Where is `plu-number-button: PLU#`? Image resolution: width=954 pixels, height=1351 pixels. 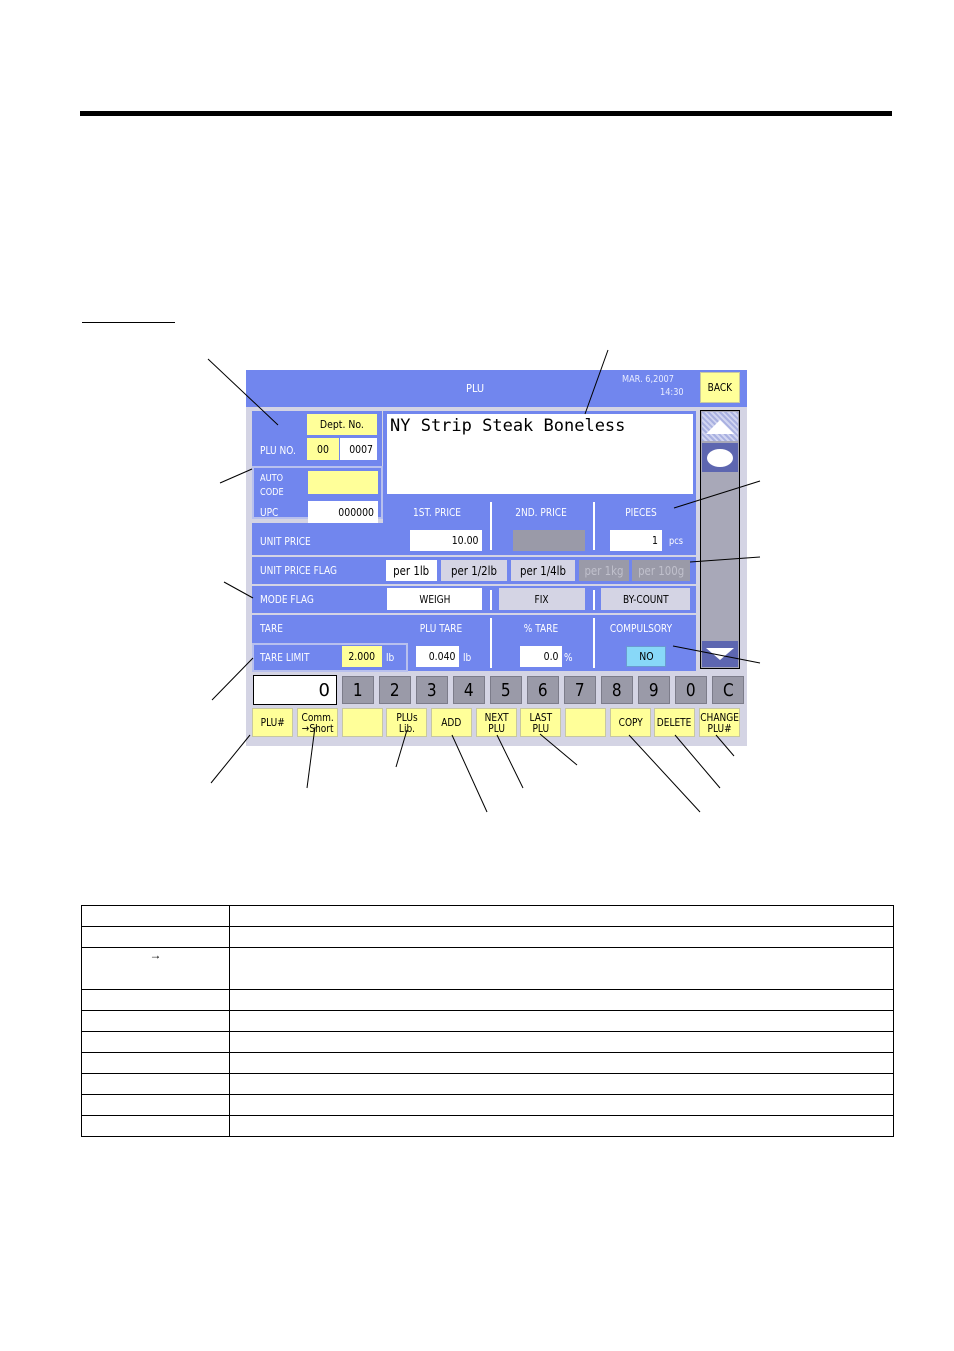
plu-number-button: PLU# is located at coordinates (272, 722).